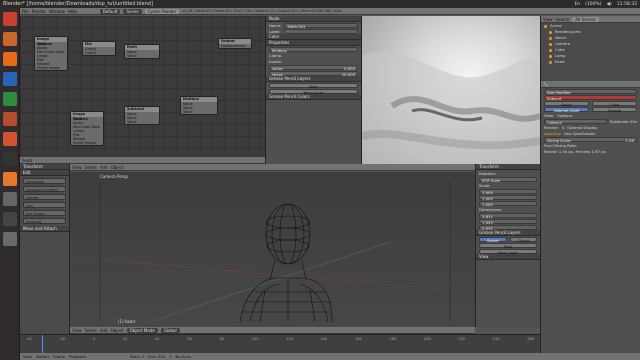 The height and width of the screenshot is (360, 640). Describe the element at coordinates (313, 97) in the screenshot. I see `grease-pencil-colors-header: Grease Pencil Colors` at that location.